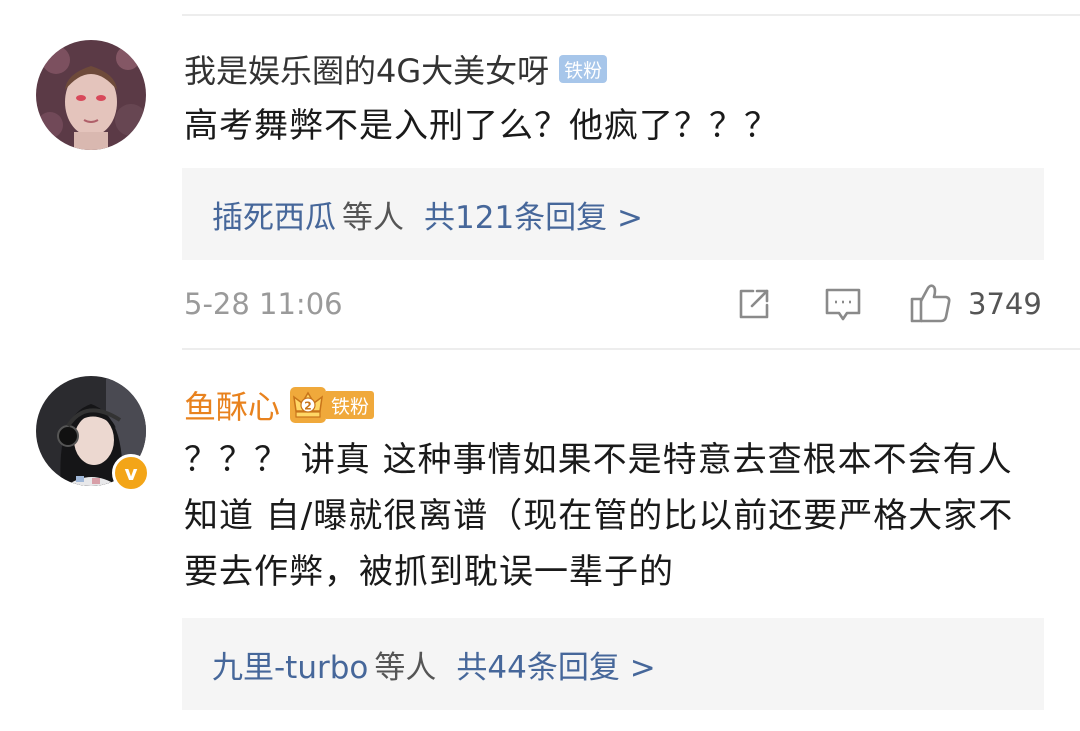 The height and width of the screenshot is (731, 1080). What do you see at coordinates (754, 306) in the screenshot?
I see `share-icon` at bounding box center [754, 306].